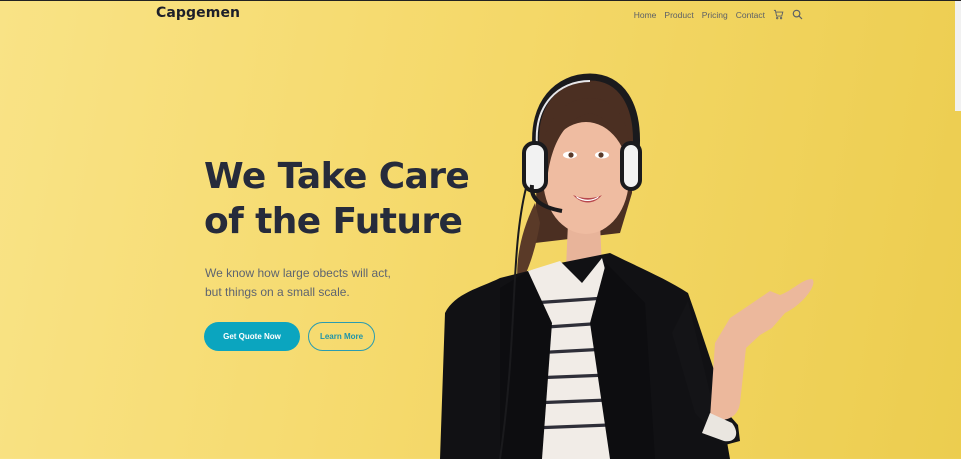  Describe the element at coordinates (750, 15) in the screenshot. I see `nav-contact: Contact` at that location.